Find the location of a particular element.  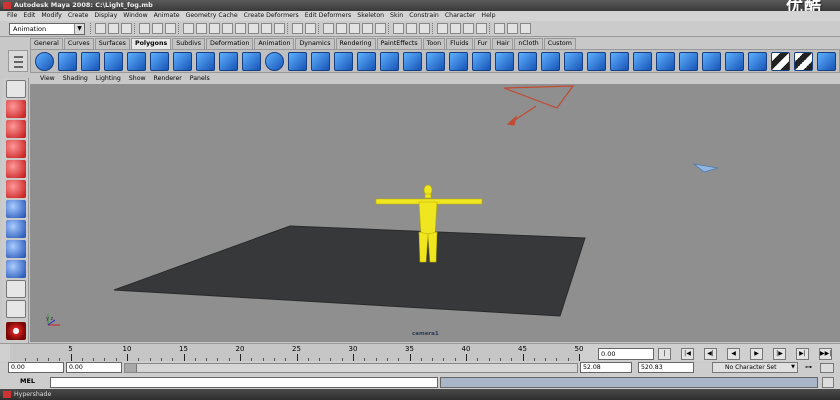

rotate-icon is located at coordinates (16, 169).